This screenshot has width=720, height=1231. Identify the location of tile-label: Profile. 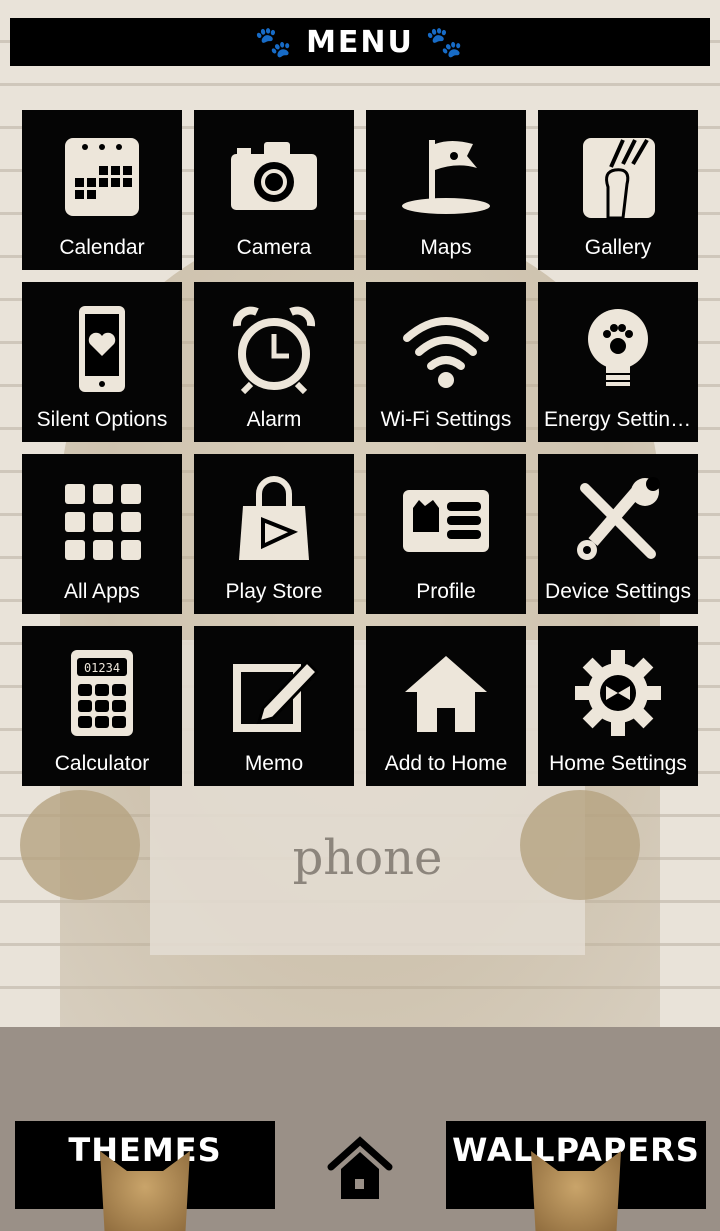
(446, 591).